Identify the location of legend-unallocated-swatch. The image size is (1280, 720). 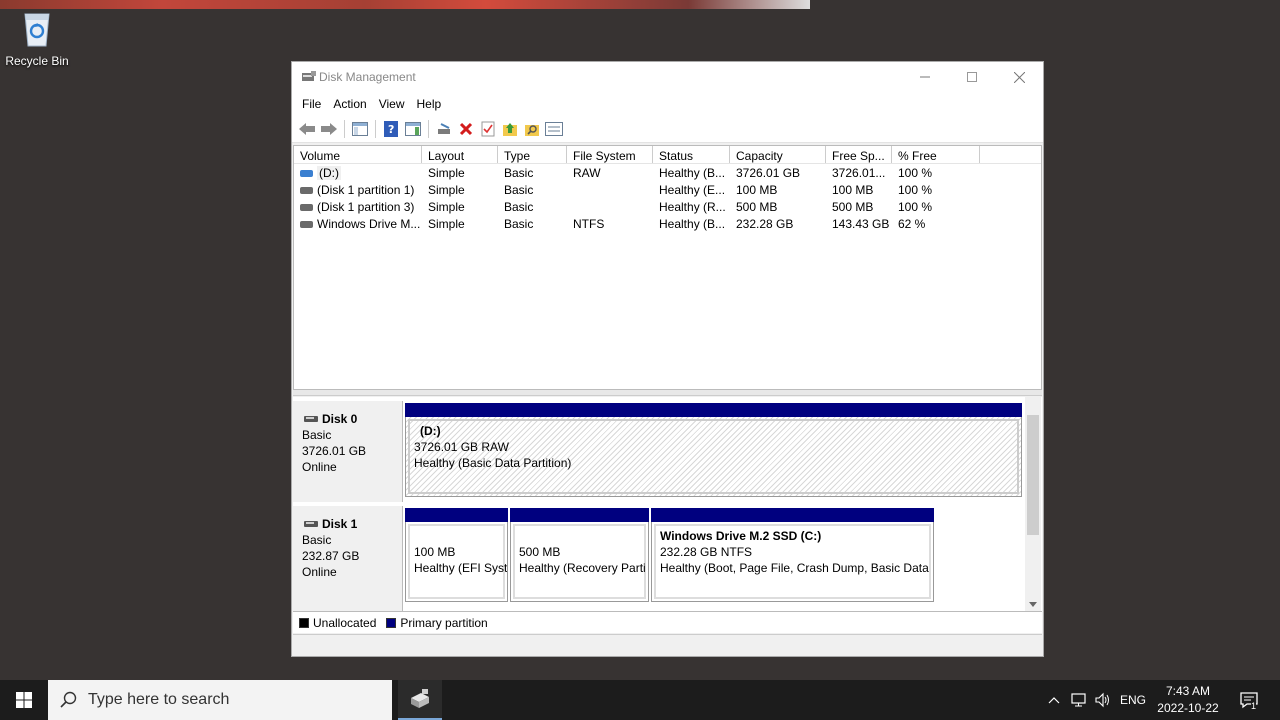
(304, 622).